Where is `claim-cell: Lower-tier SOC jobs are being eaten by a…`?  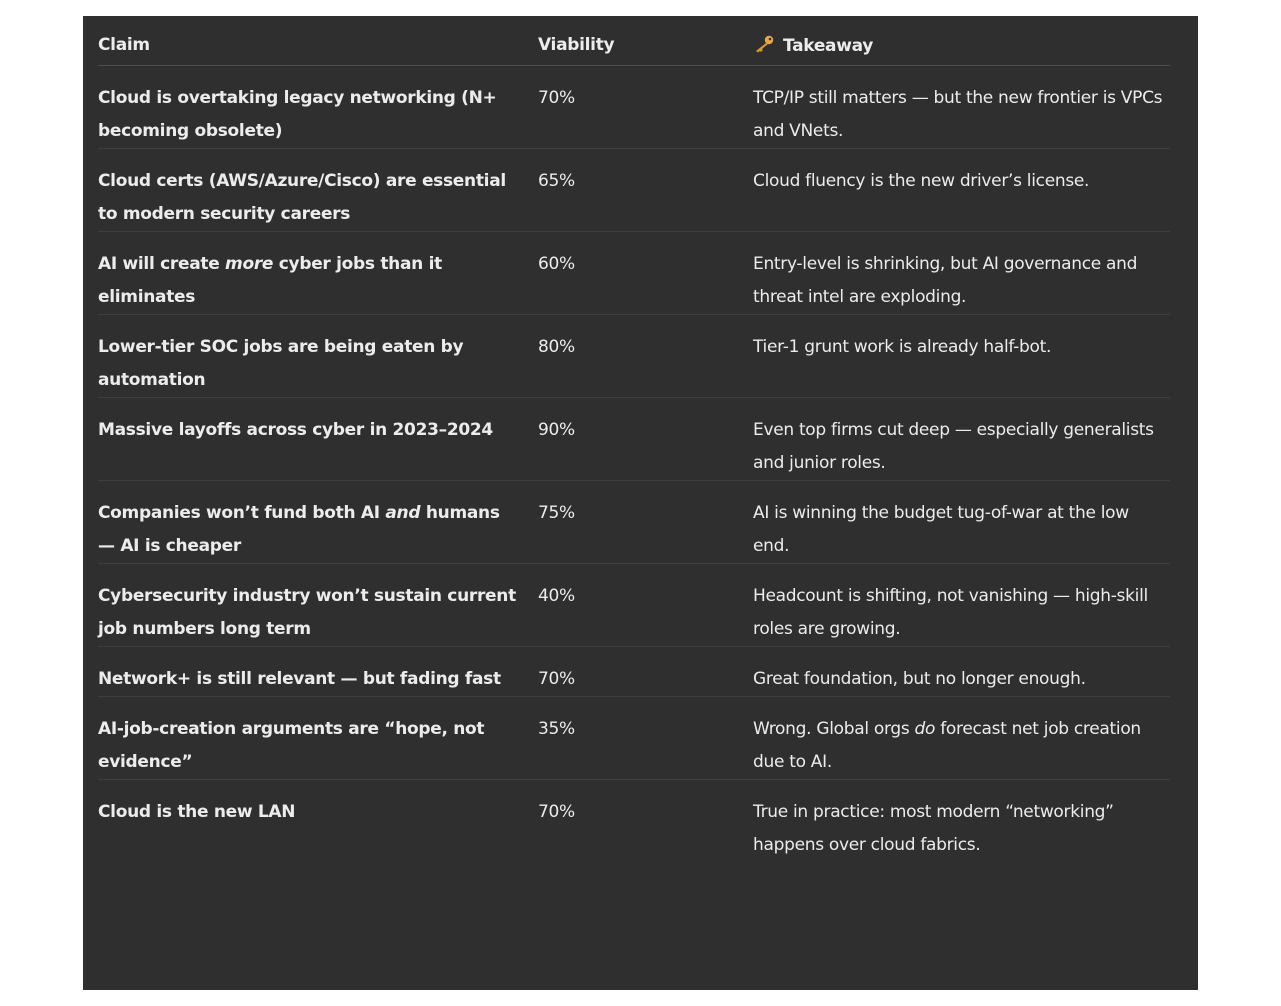
claim-cell: Lower-tier SOC jobs are being eaten by a… is located at coordinates (318, 356).